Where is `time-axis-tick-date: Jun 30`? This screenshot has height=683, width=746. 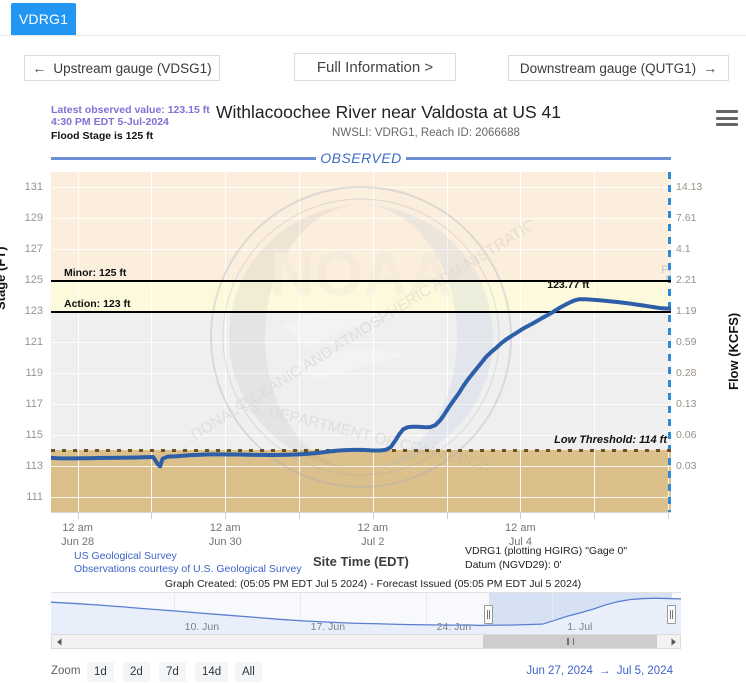
time-axis-tick-date: Jun 30 is located at coordinates (225, 542).